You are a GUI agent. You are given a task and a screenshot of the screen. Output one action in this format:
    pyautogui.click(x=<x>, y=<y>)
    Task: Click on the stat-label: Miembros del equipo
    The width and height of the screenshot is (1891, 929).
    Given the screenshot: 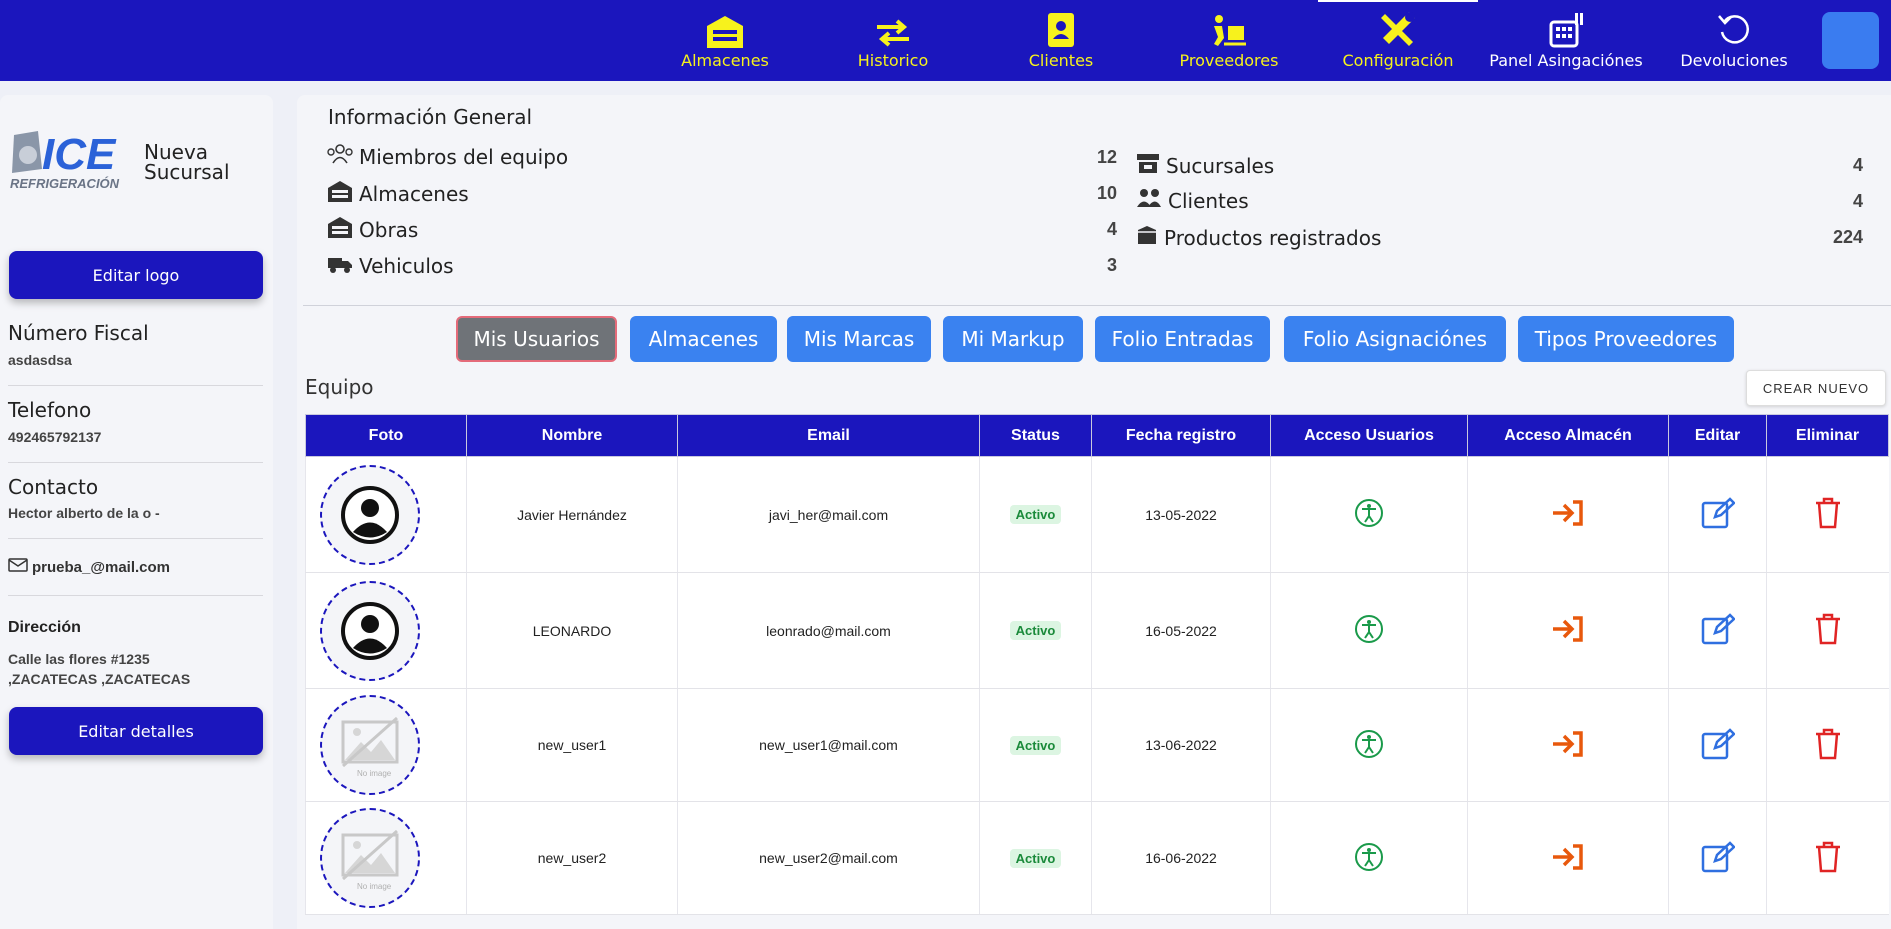 What is the action you would take?
    pyautogui.click(x=464, y=156)
    